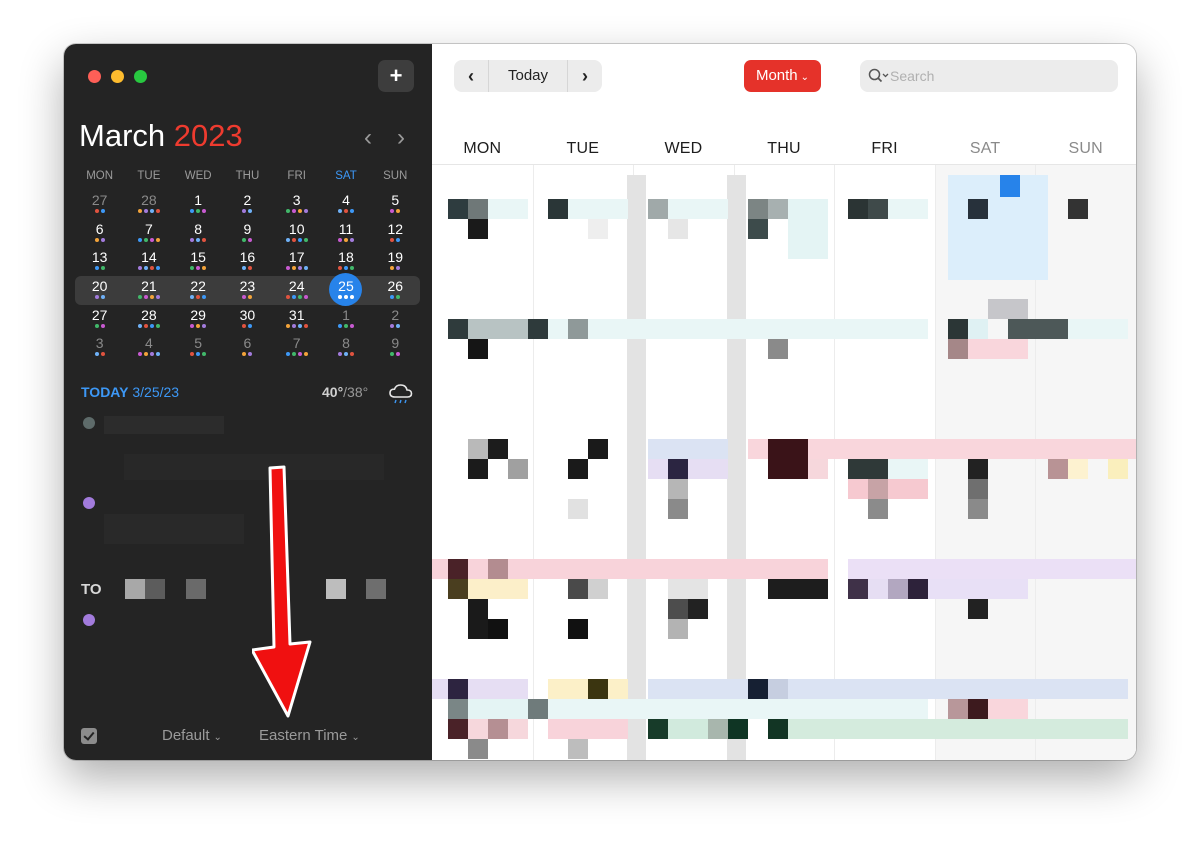  What do you see at coordinates (94, 76) in the screenshot?
I see `close-window-button` at bounding box center [94, 76].